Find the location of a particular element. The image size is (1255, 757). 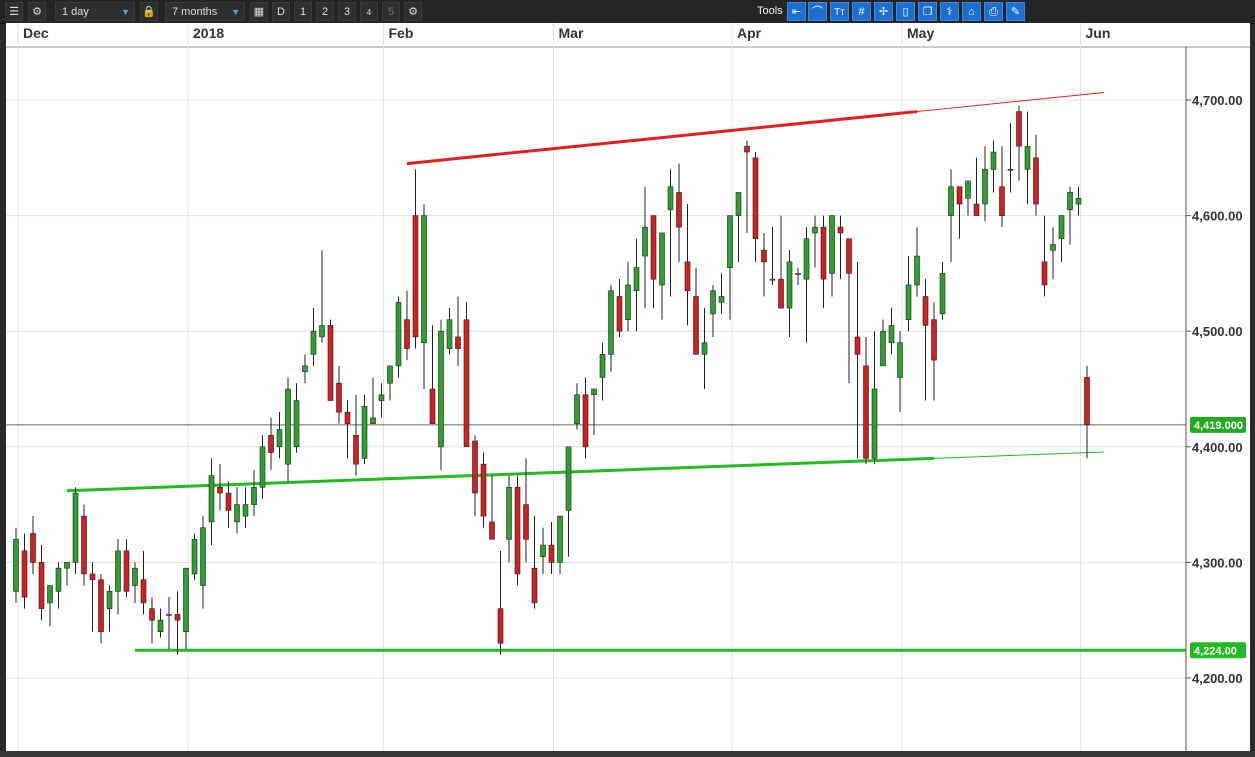

y-tick-label: 4,600.00 is located at coordinates (1217, 216).